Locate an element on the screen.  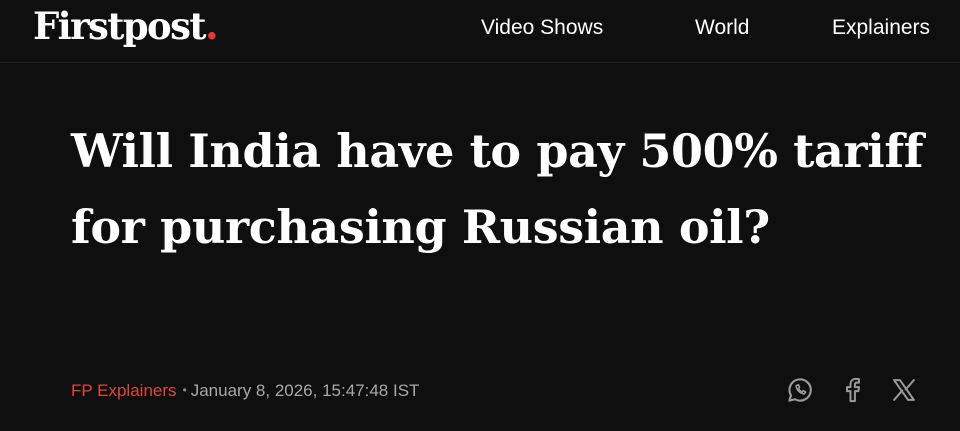
nav-video-shows: Video Shows is located at coordinates (542, 28).